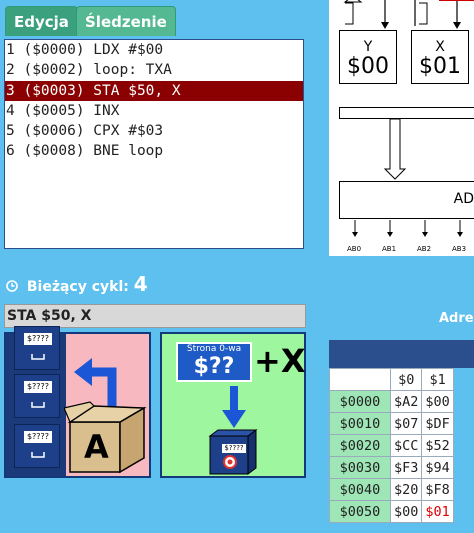 This screenshot has width=474, height=533. Describe the element at coordinates (406, 489) in the screenshot. I see `memory-cell: $20` at that location.